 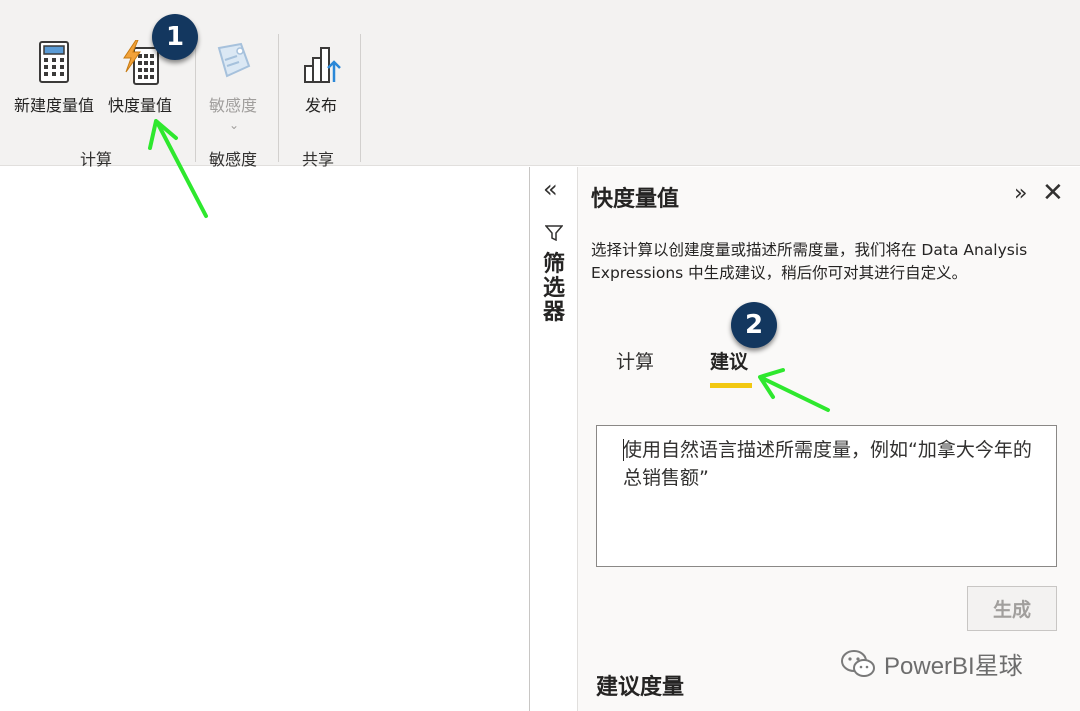 What do you see at coordinates (175, 37) in the screenshot?
I see `step-badge-1: 1` at bounding box center [175, 37].